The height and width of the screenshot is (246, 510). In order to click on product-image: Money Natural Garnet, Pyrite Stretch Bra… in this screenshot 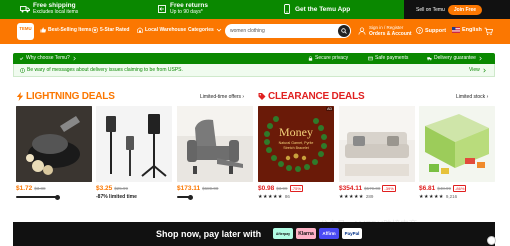, I will do `click(296, 144)`.